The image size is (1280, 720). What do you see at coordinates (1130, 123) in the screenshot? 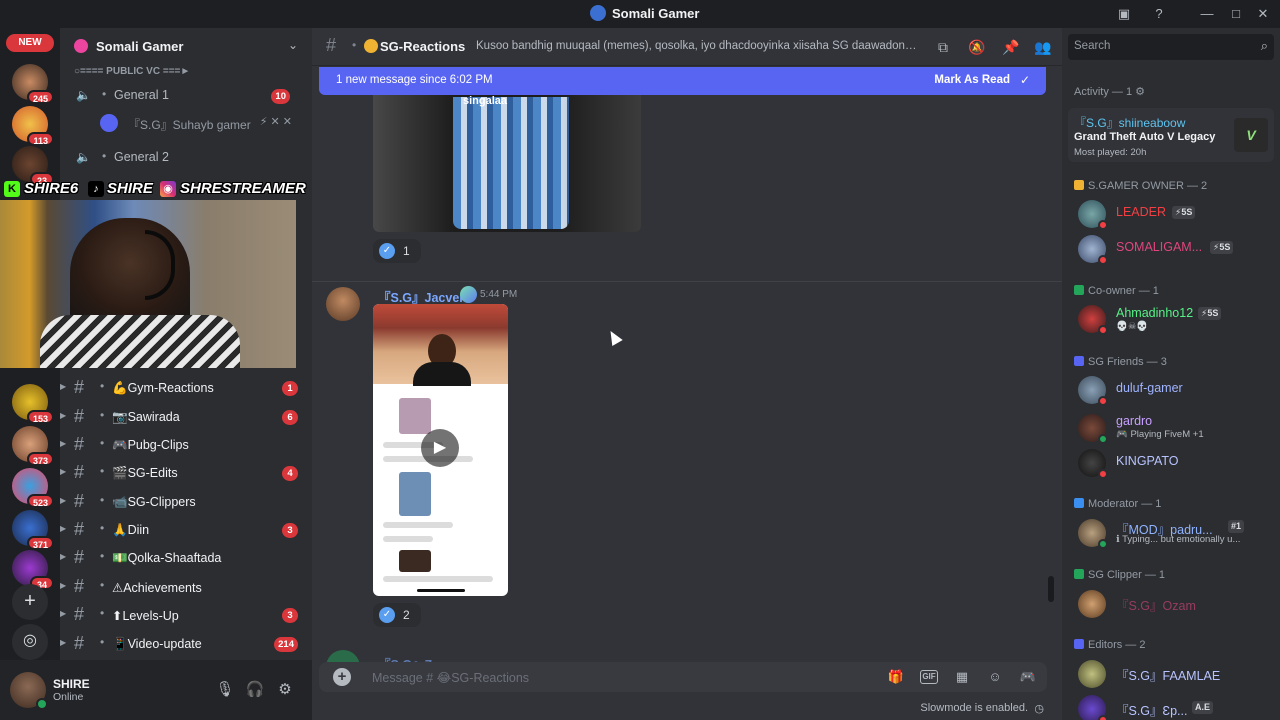
I see `activity-user: 『S.G』shiineaboow` at bounding box center [1130, 123].